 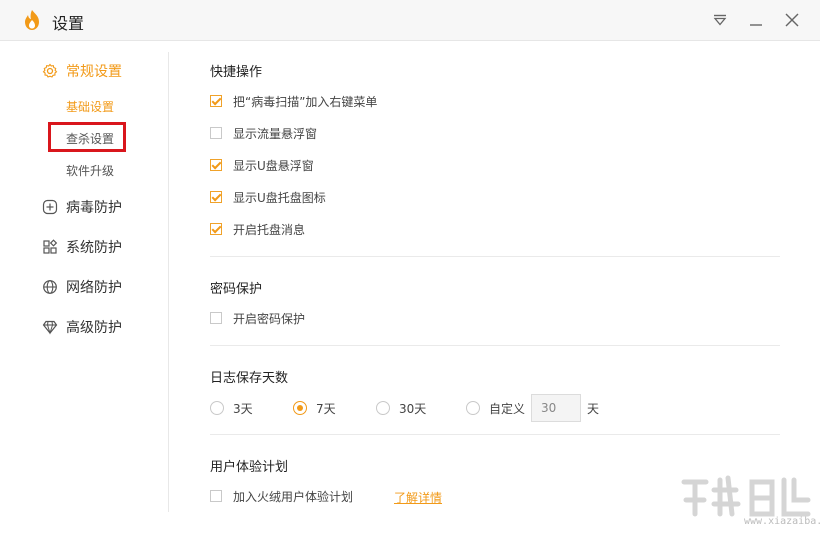 I want to click on sidebar-item-label: 常规设置, so click(x=94, y=72).